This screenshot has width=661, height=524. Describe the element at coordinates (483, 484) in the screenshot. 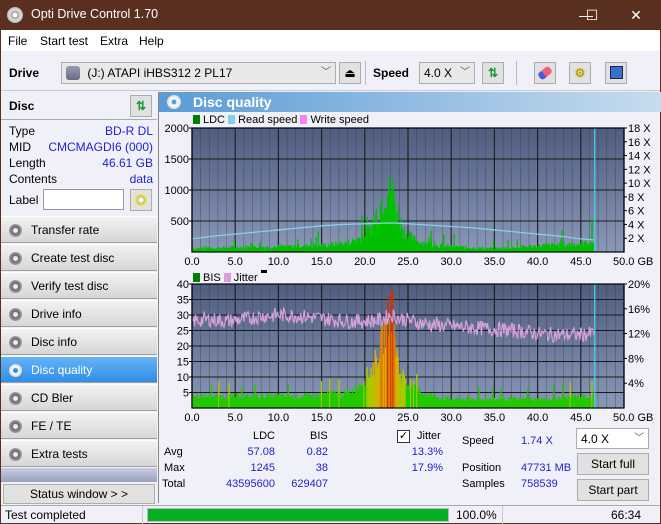

I see `samples-label: Samples` at that location.